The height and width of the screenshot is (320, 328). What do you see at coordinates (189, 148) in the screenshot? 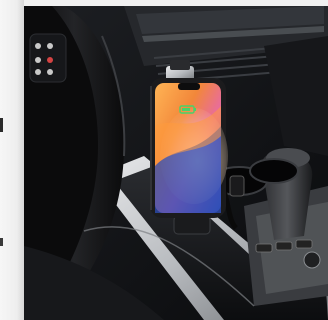
I see `smartphone` at bounding box center [189, 148].